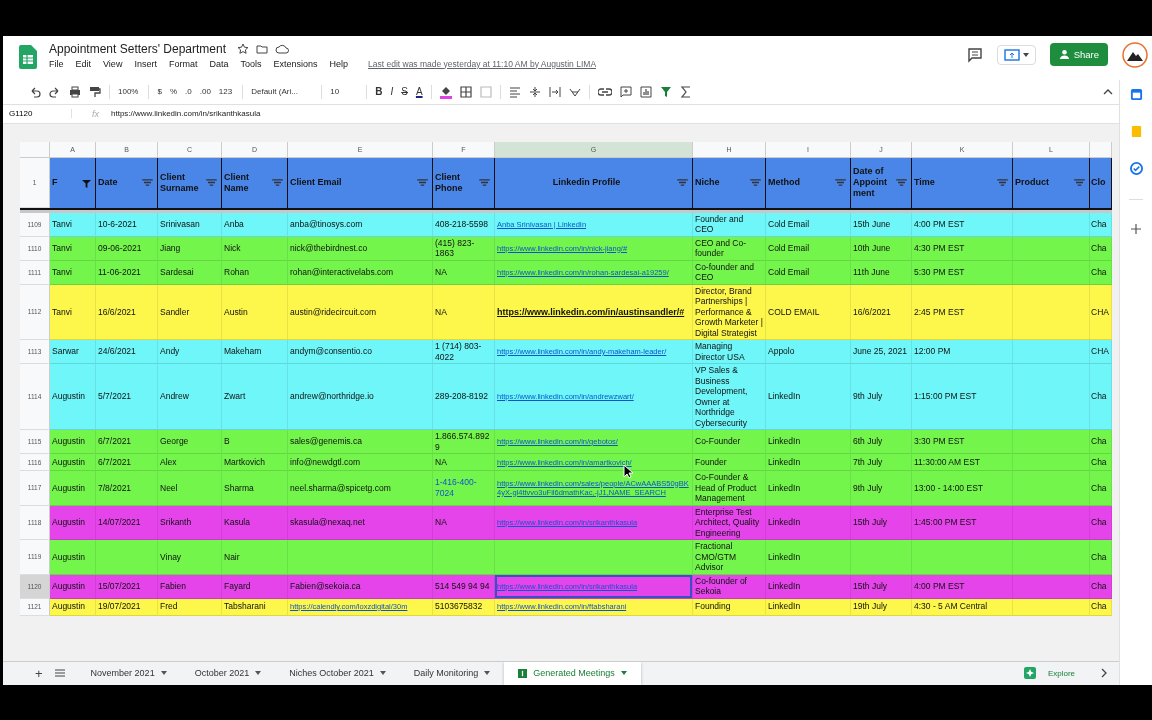 This screenshot has height=720, width=1152. What do you see at coordinates (1078, 54) in the screenshot?
I see `share-button: Share` at bounding box center [1078, 54].